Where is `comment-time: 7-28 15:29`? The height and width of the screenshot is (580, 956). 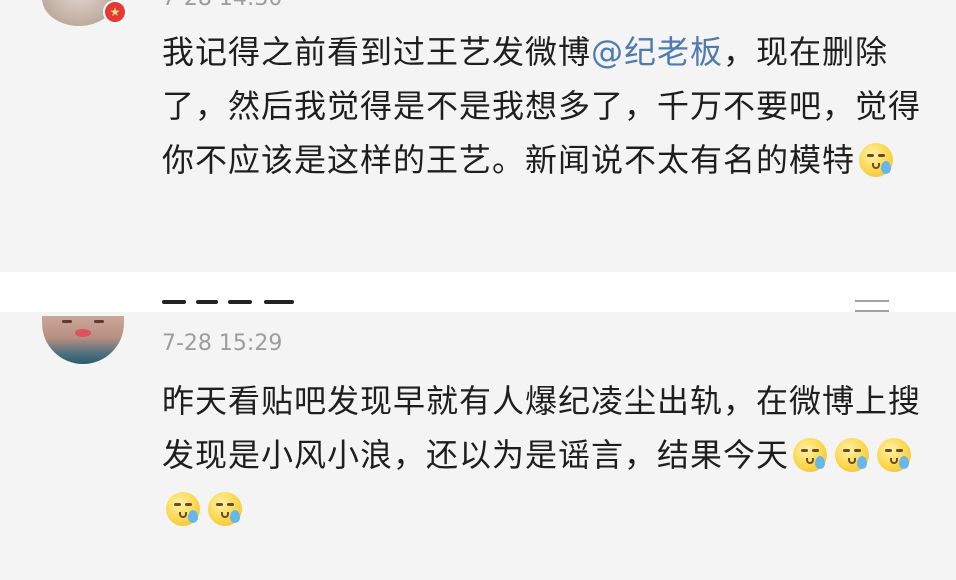
comment-time: 7-28 15:29 is located at coordinates (222, 343).